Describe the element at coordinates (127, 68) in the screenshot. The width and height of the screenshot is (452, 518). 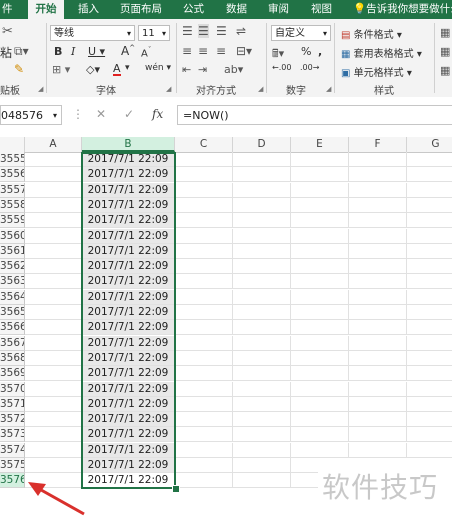
I see `font-color-dropdown-icon: ▾` at that location.